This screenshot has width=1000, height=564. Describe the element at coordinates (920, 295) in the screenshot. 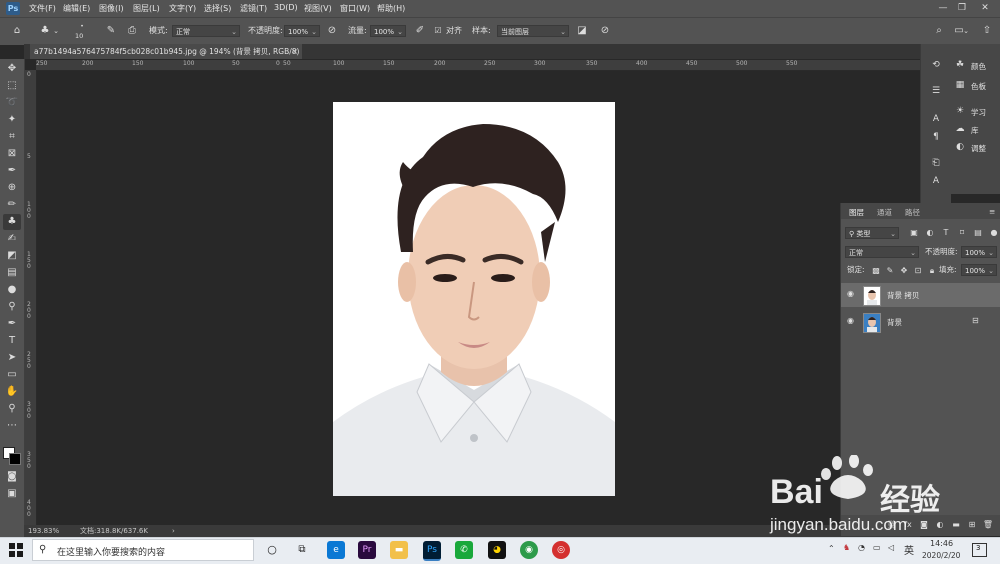

I see `layer-row-background-copy: ◉ 背景 拷贝` at that location.